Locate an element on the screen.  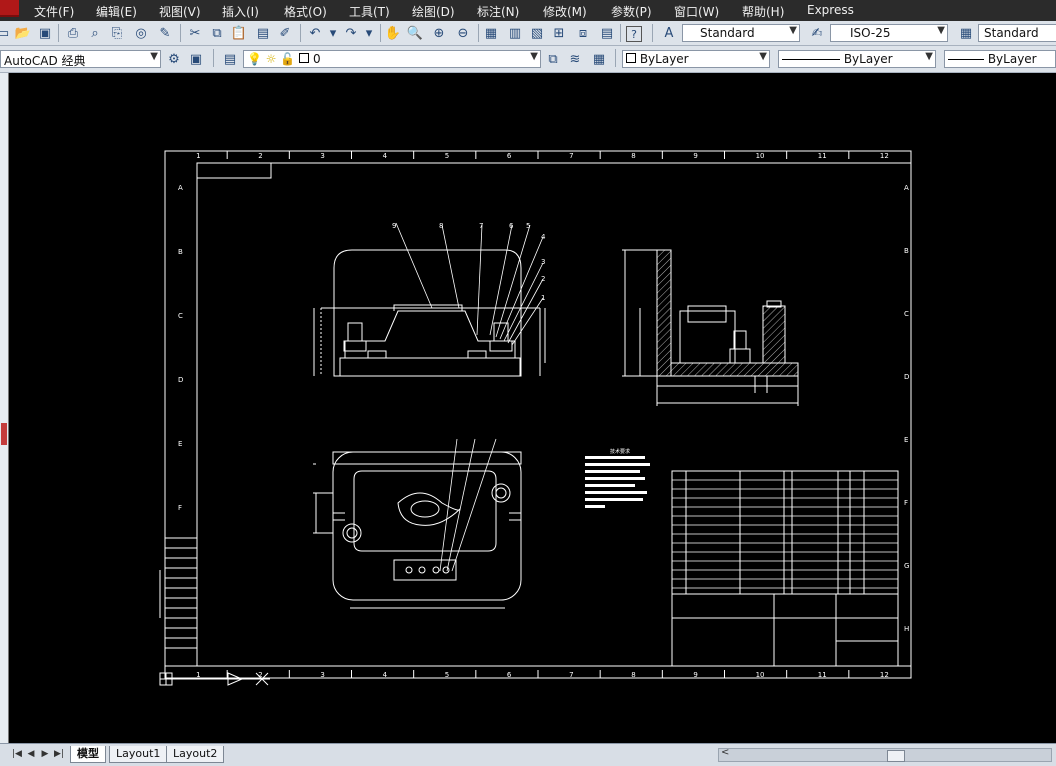
menu-help: 帮助(H) is located at coordinates (763, 11).